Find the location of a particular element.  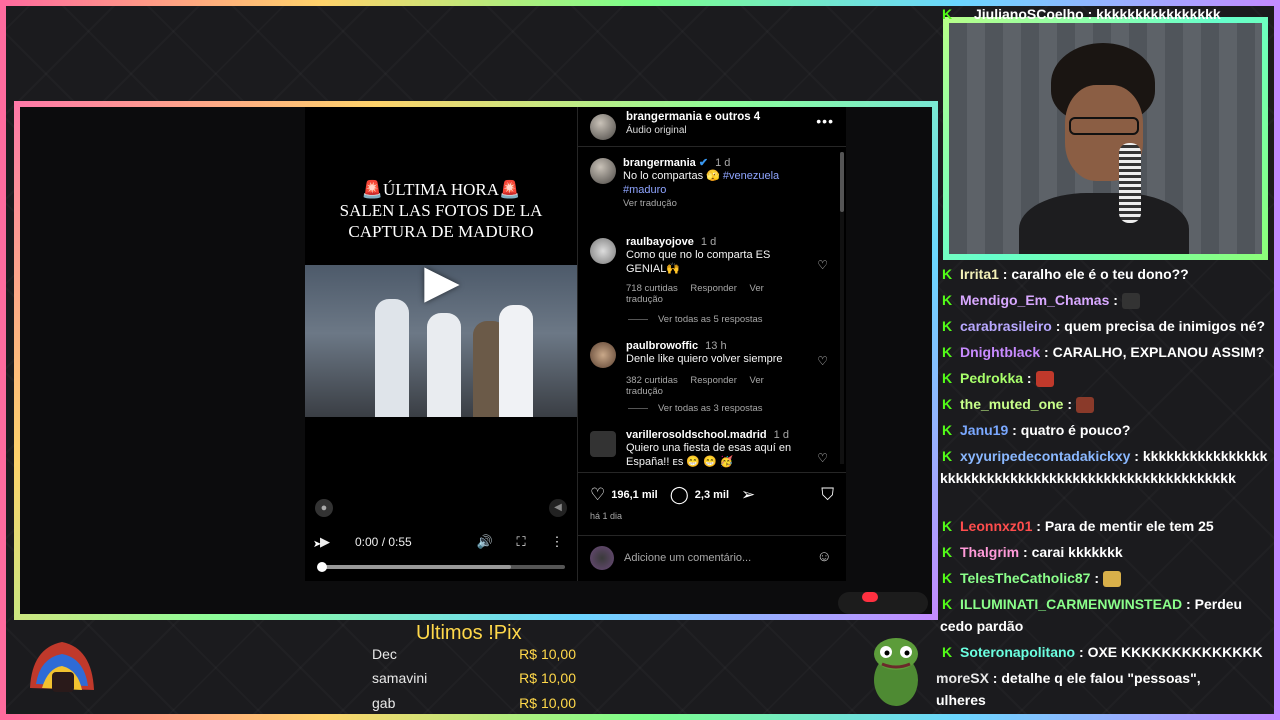

comment-user: raulbayojove is located at coordinates (660, 242).